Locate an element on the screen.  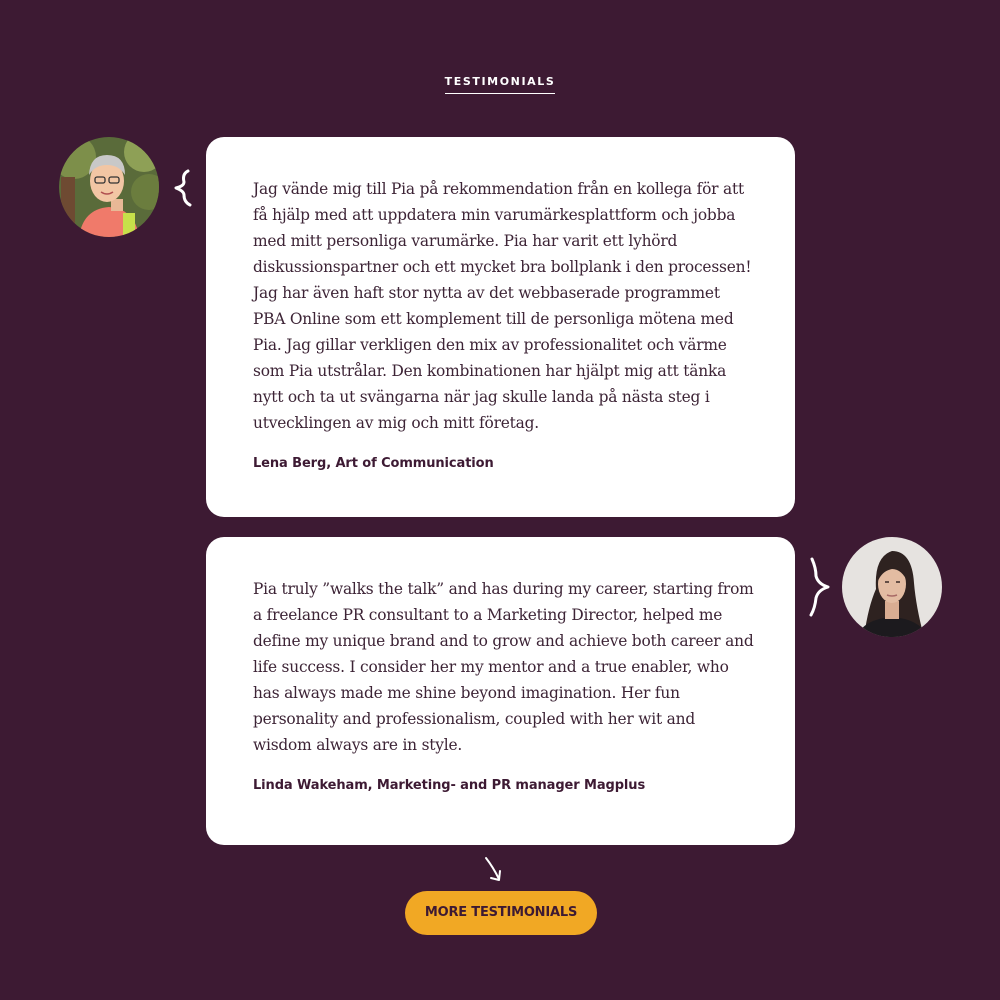
testimonial-2-avatar is located at coordinates (892, 587).